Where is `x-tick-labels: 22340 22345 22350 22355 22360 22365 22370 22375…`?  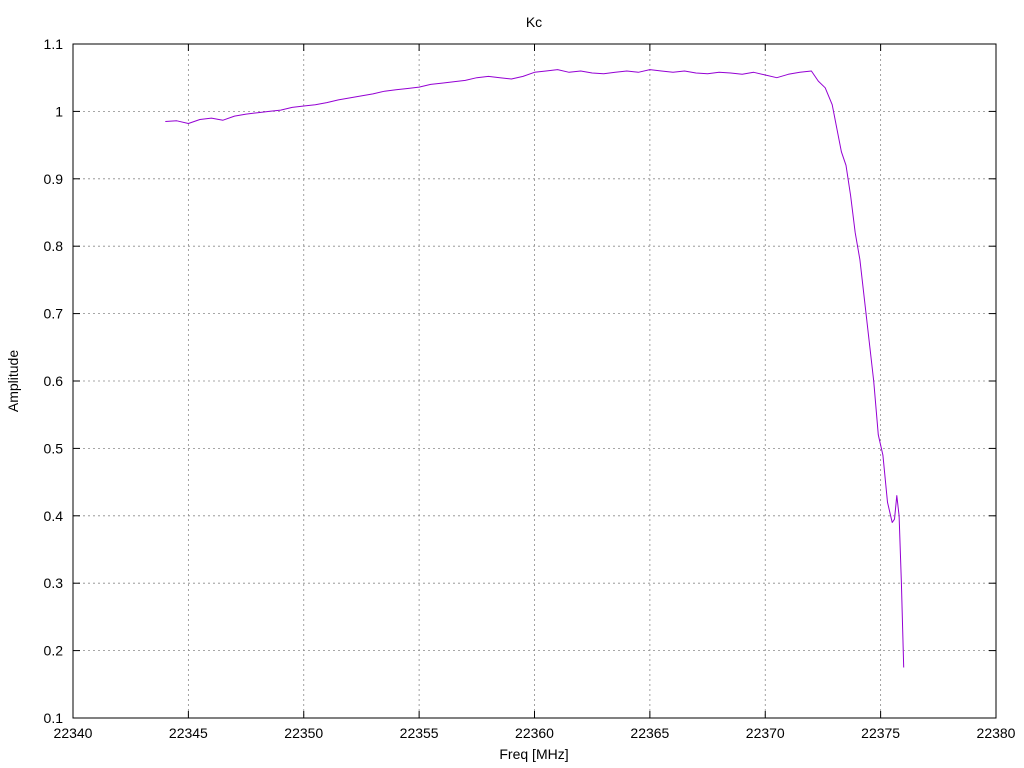 x-tick-labels: 22340 22345 22350 22355 22360 22365 22370 22375… is located at coordinates (535, 733).